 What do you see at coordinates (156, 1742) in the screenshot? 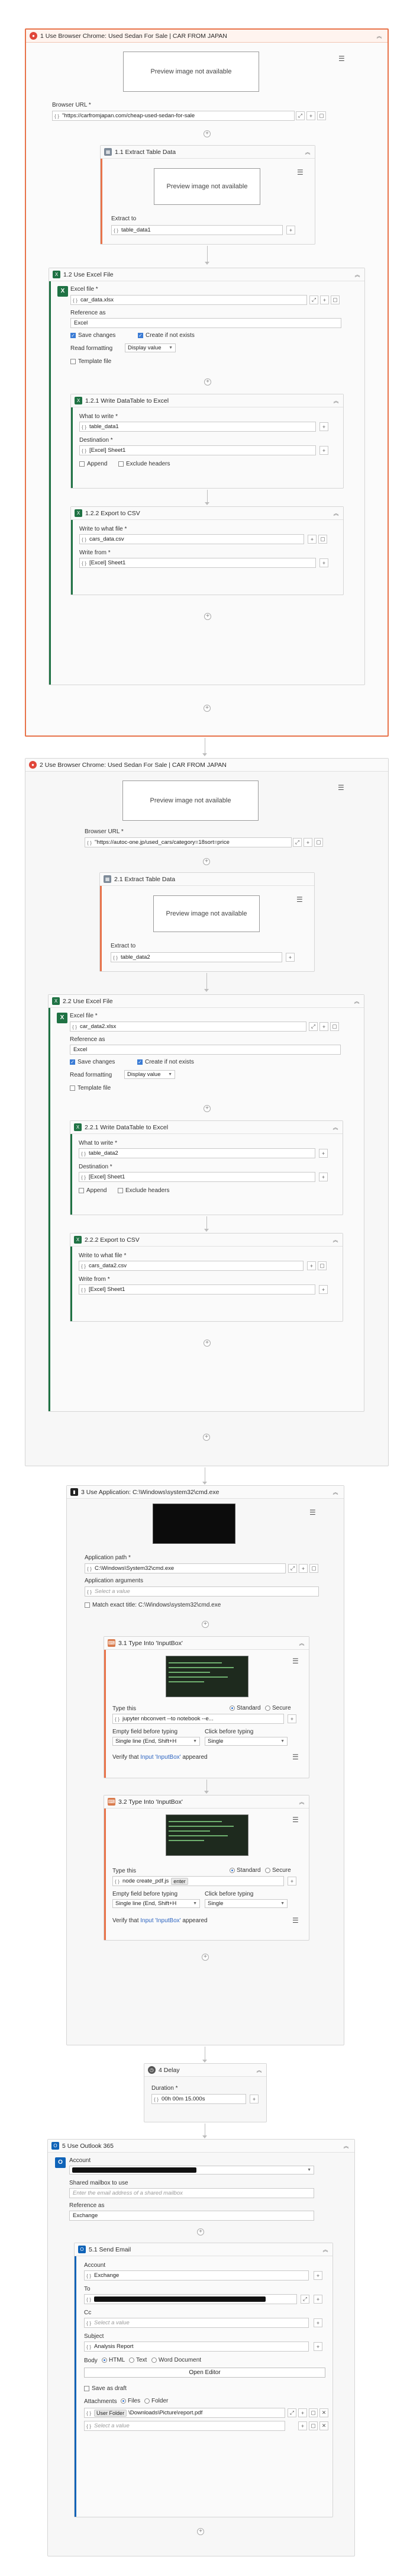
I see `empty-field-dropdown: Single line (End, Shift+H ▼` at bounding box center [156, 1742].